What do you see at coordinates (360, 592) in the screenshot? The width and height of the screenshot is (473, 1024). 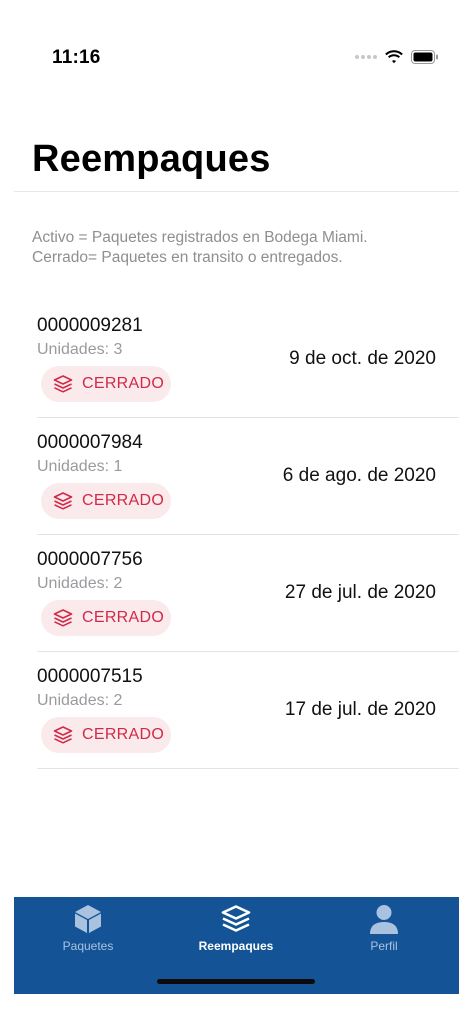 I see `reempaque-date: 27 de jul. de 2020` at bounding box center [360, 592].